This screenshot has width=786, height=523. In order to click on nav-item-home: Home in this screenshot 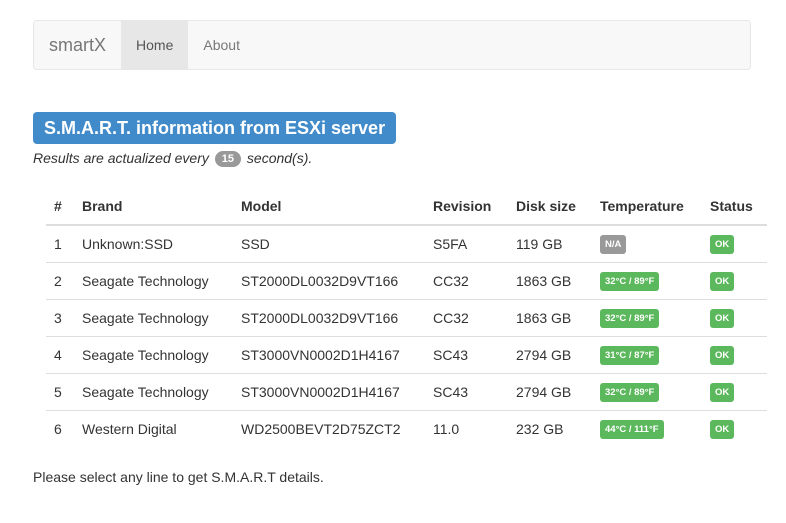, I will do `click(155, 45)`.